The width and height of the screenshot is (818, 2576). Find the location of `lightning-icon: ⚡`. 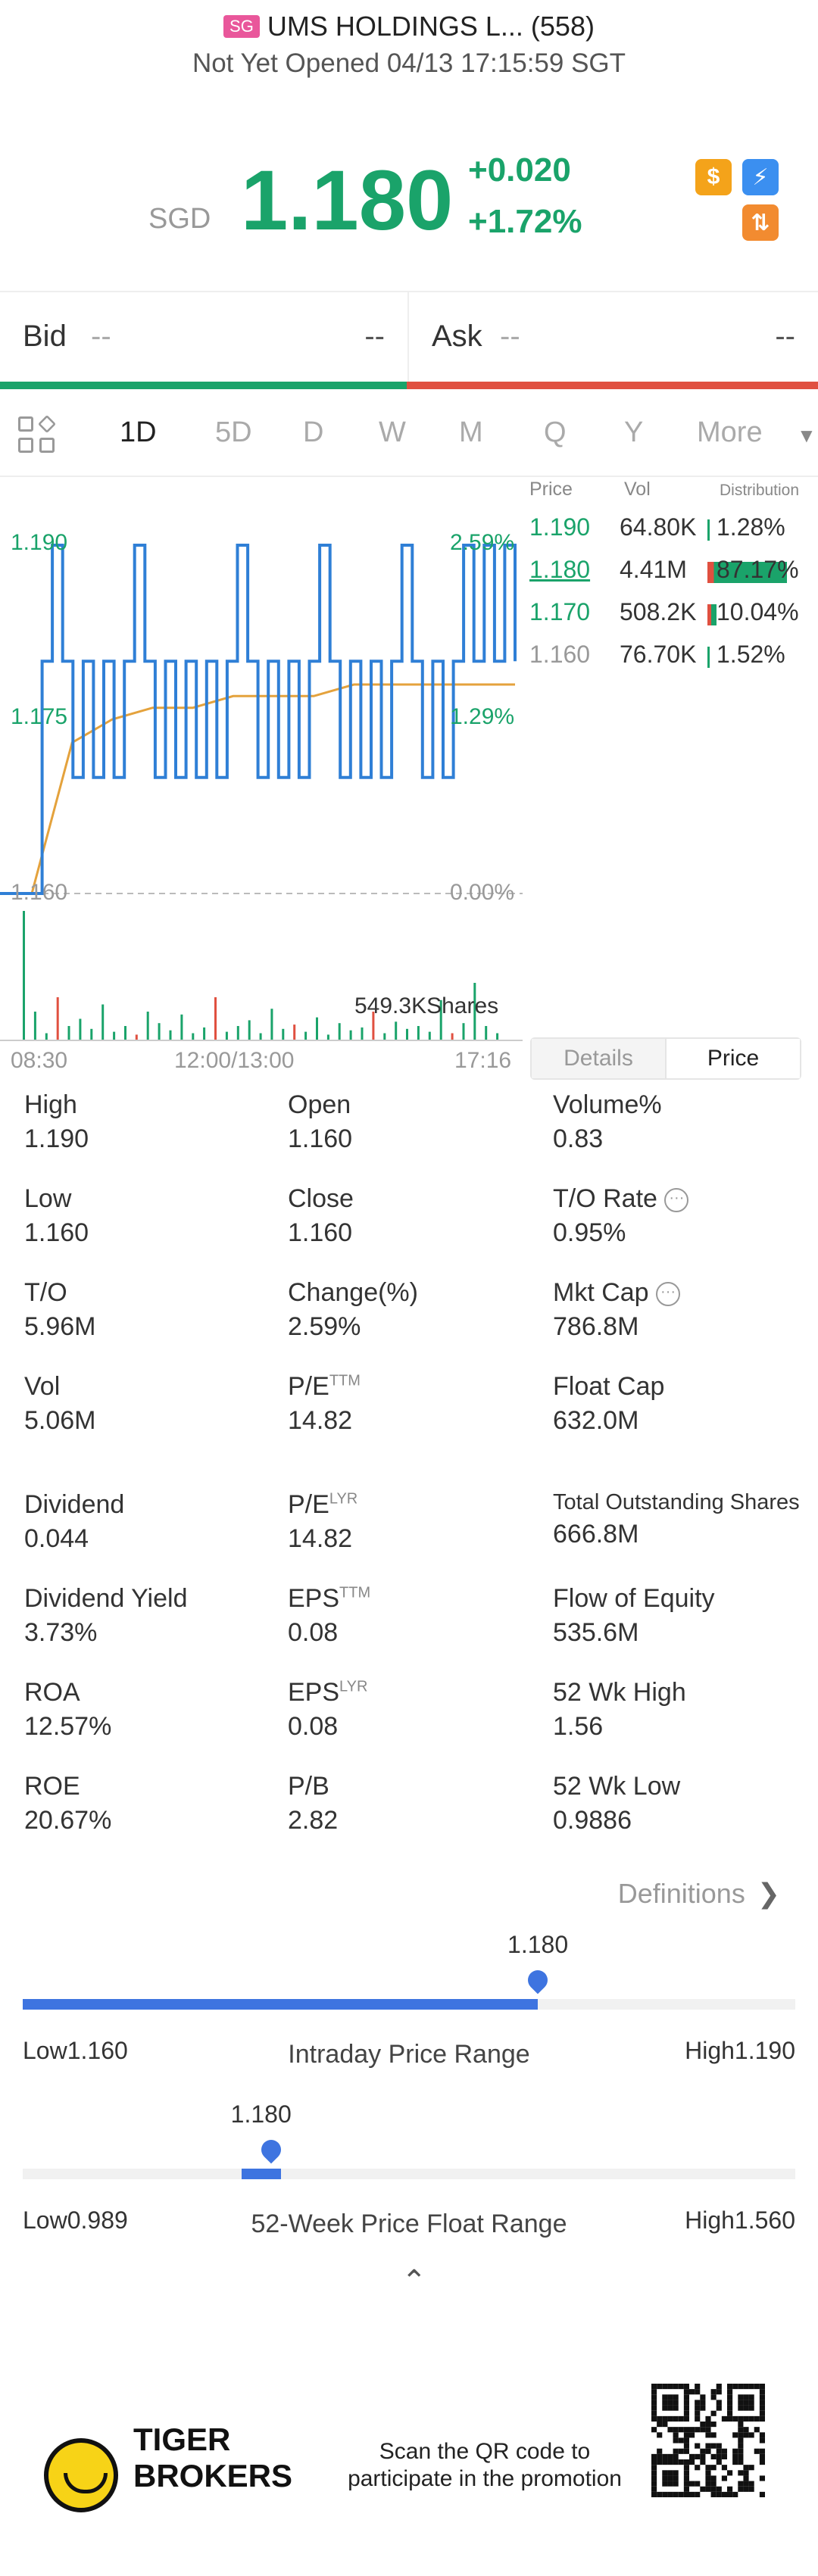

lightning-icon: ⚡ is located at coordinates (761, 177).